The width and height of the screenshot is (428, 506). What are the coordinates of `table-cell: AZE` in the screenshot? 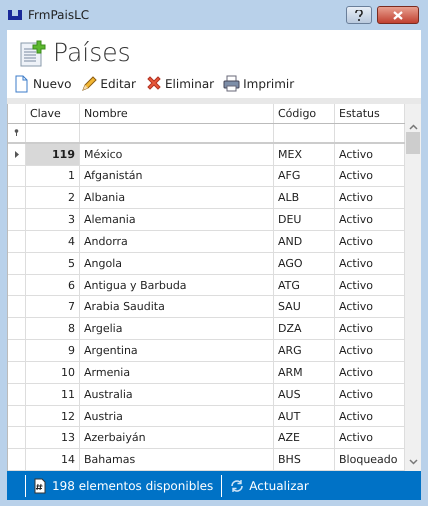 It's located at (304, 437).